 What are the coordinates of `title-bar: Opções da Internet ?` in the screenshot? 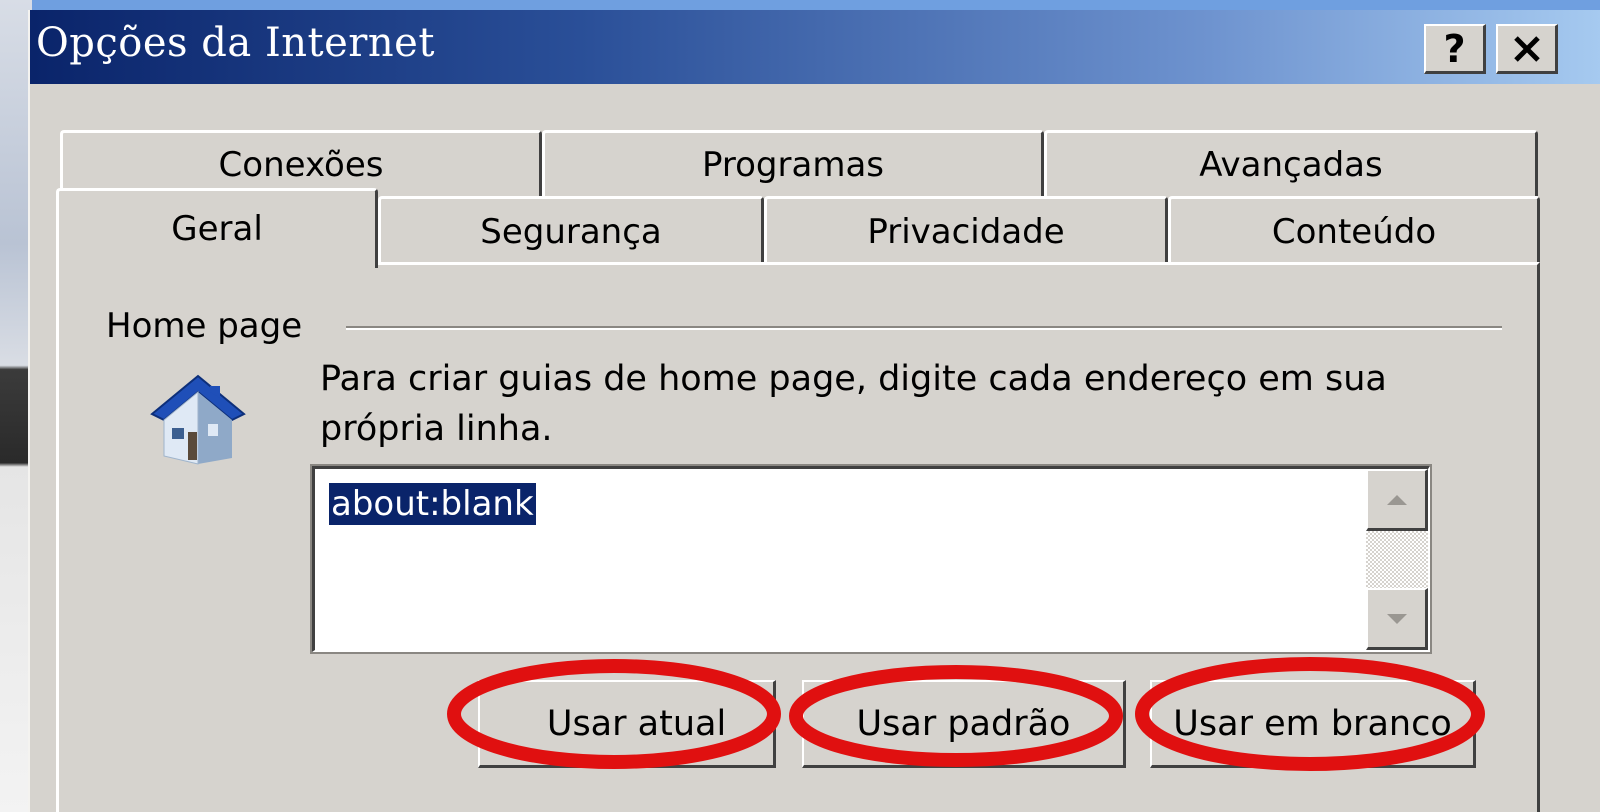 It's located at (815, 47).